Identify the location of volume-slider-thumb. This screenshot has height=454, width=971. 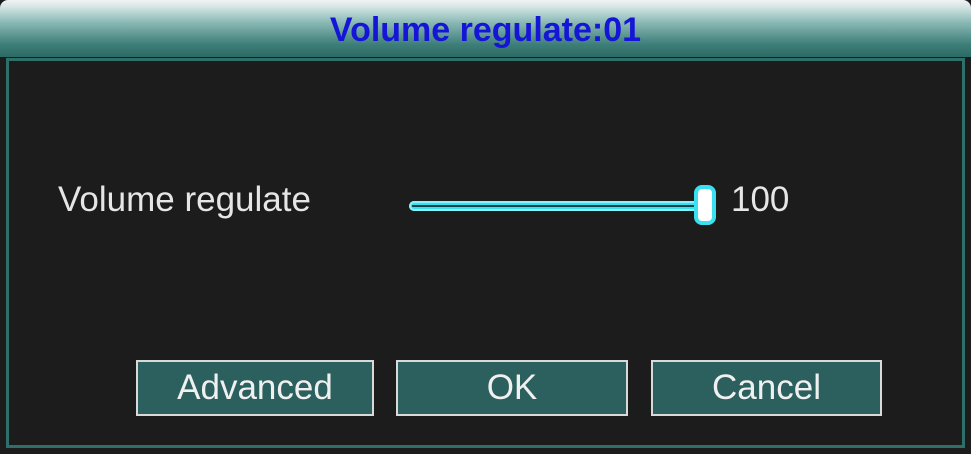
(705, 205).